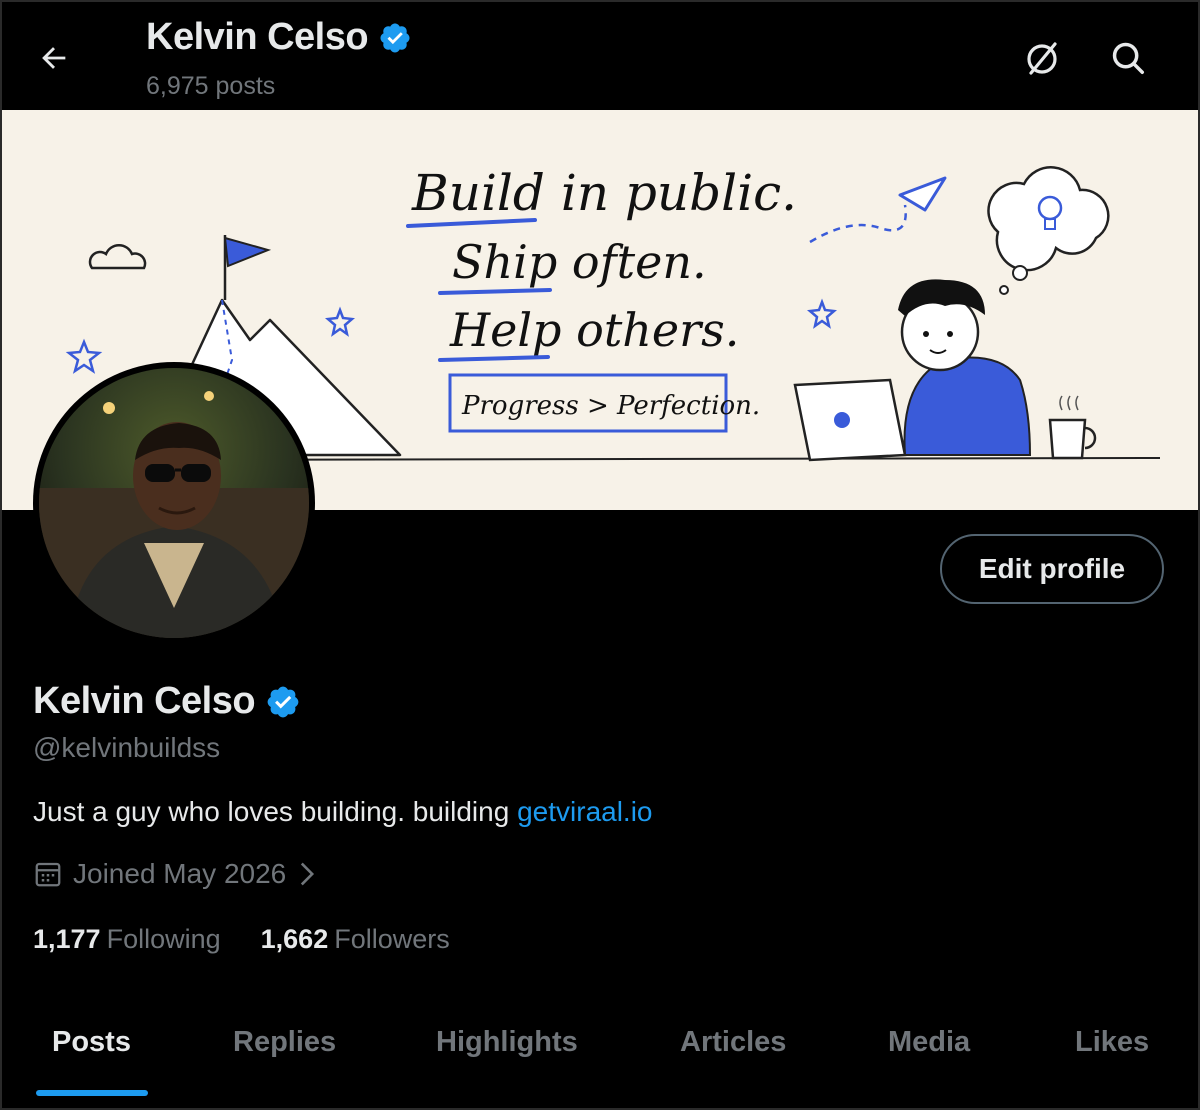  I want to click on bio-link: getviraal.io, so click(584, 811).